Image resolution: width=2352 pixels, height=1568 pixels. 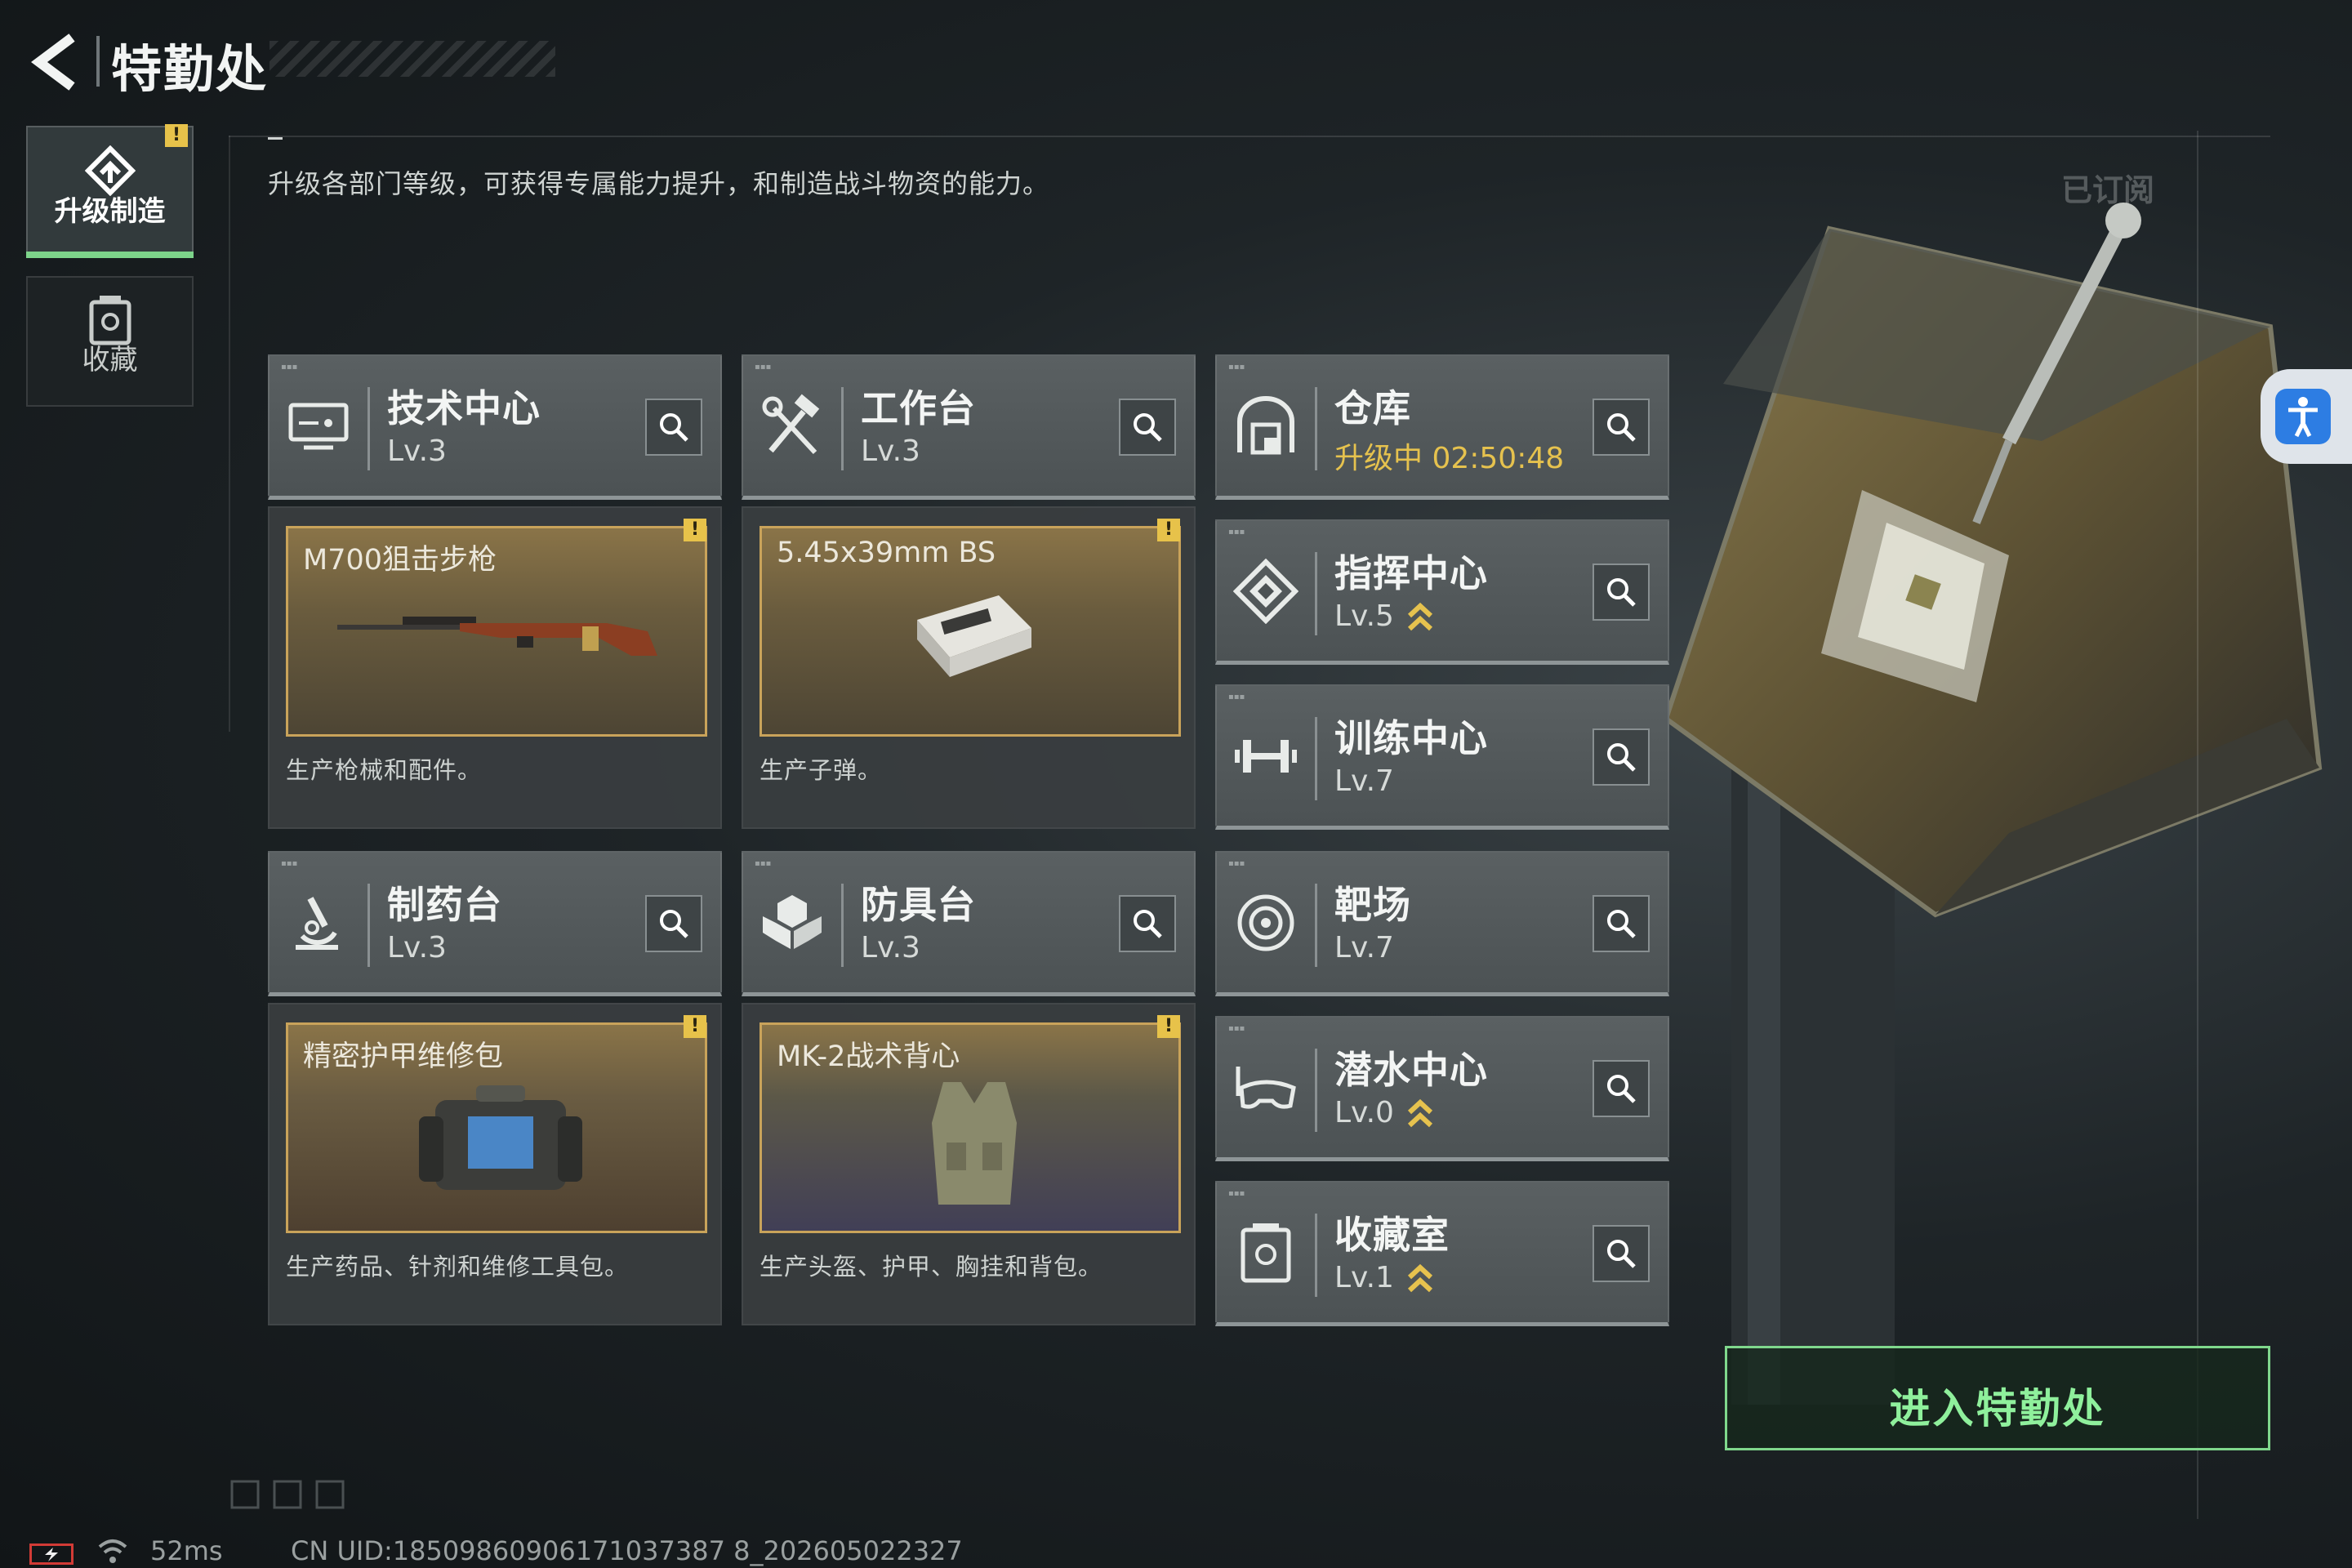 I want to click on product-panel-tech-center: M700狙击步枪 ! 生产枪械和配件。, so click(x=495, y=667).